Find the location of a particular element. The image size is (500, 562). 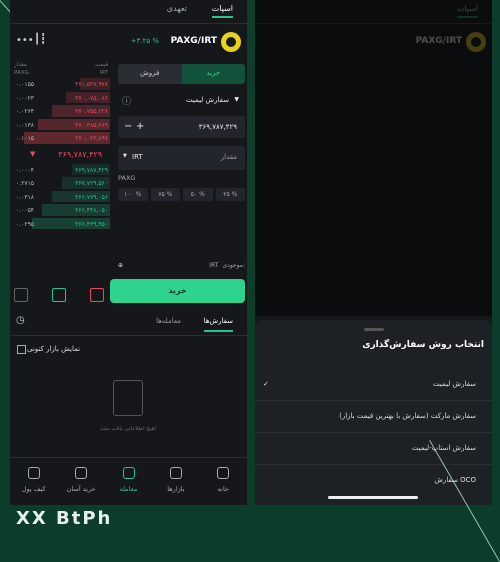

side-selector: فروش خرید is located at coordinates (181, 74).